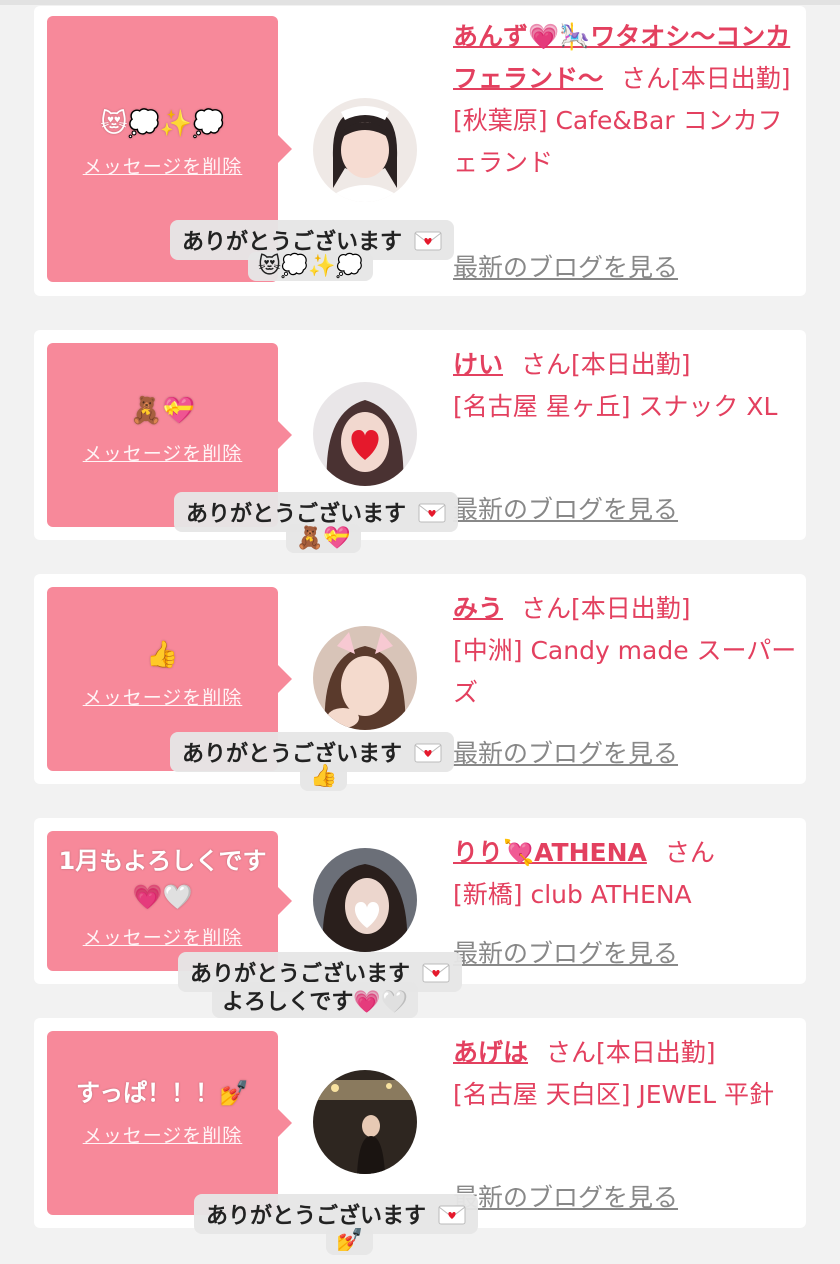  Describe the element at coordinates (162, 879) in the screenshot. I see `message-text: 1月もよろしくです💗🤍` at that location.